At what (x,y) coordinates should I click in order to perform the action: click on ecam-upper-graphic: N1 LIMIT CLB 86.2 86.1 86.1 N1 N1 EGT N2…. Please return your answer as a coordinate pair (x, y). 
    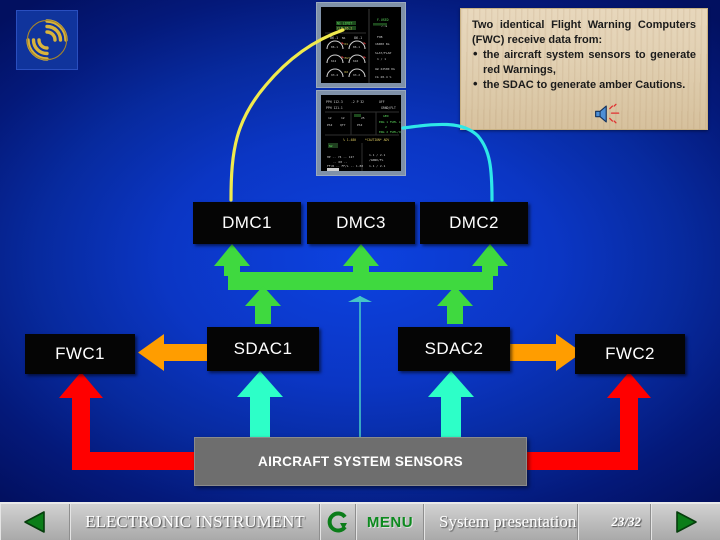
    Looking at the image, I should click on (360, 46).